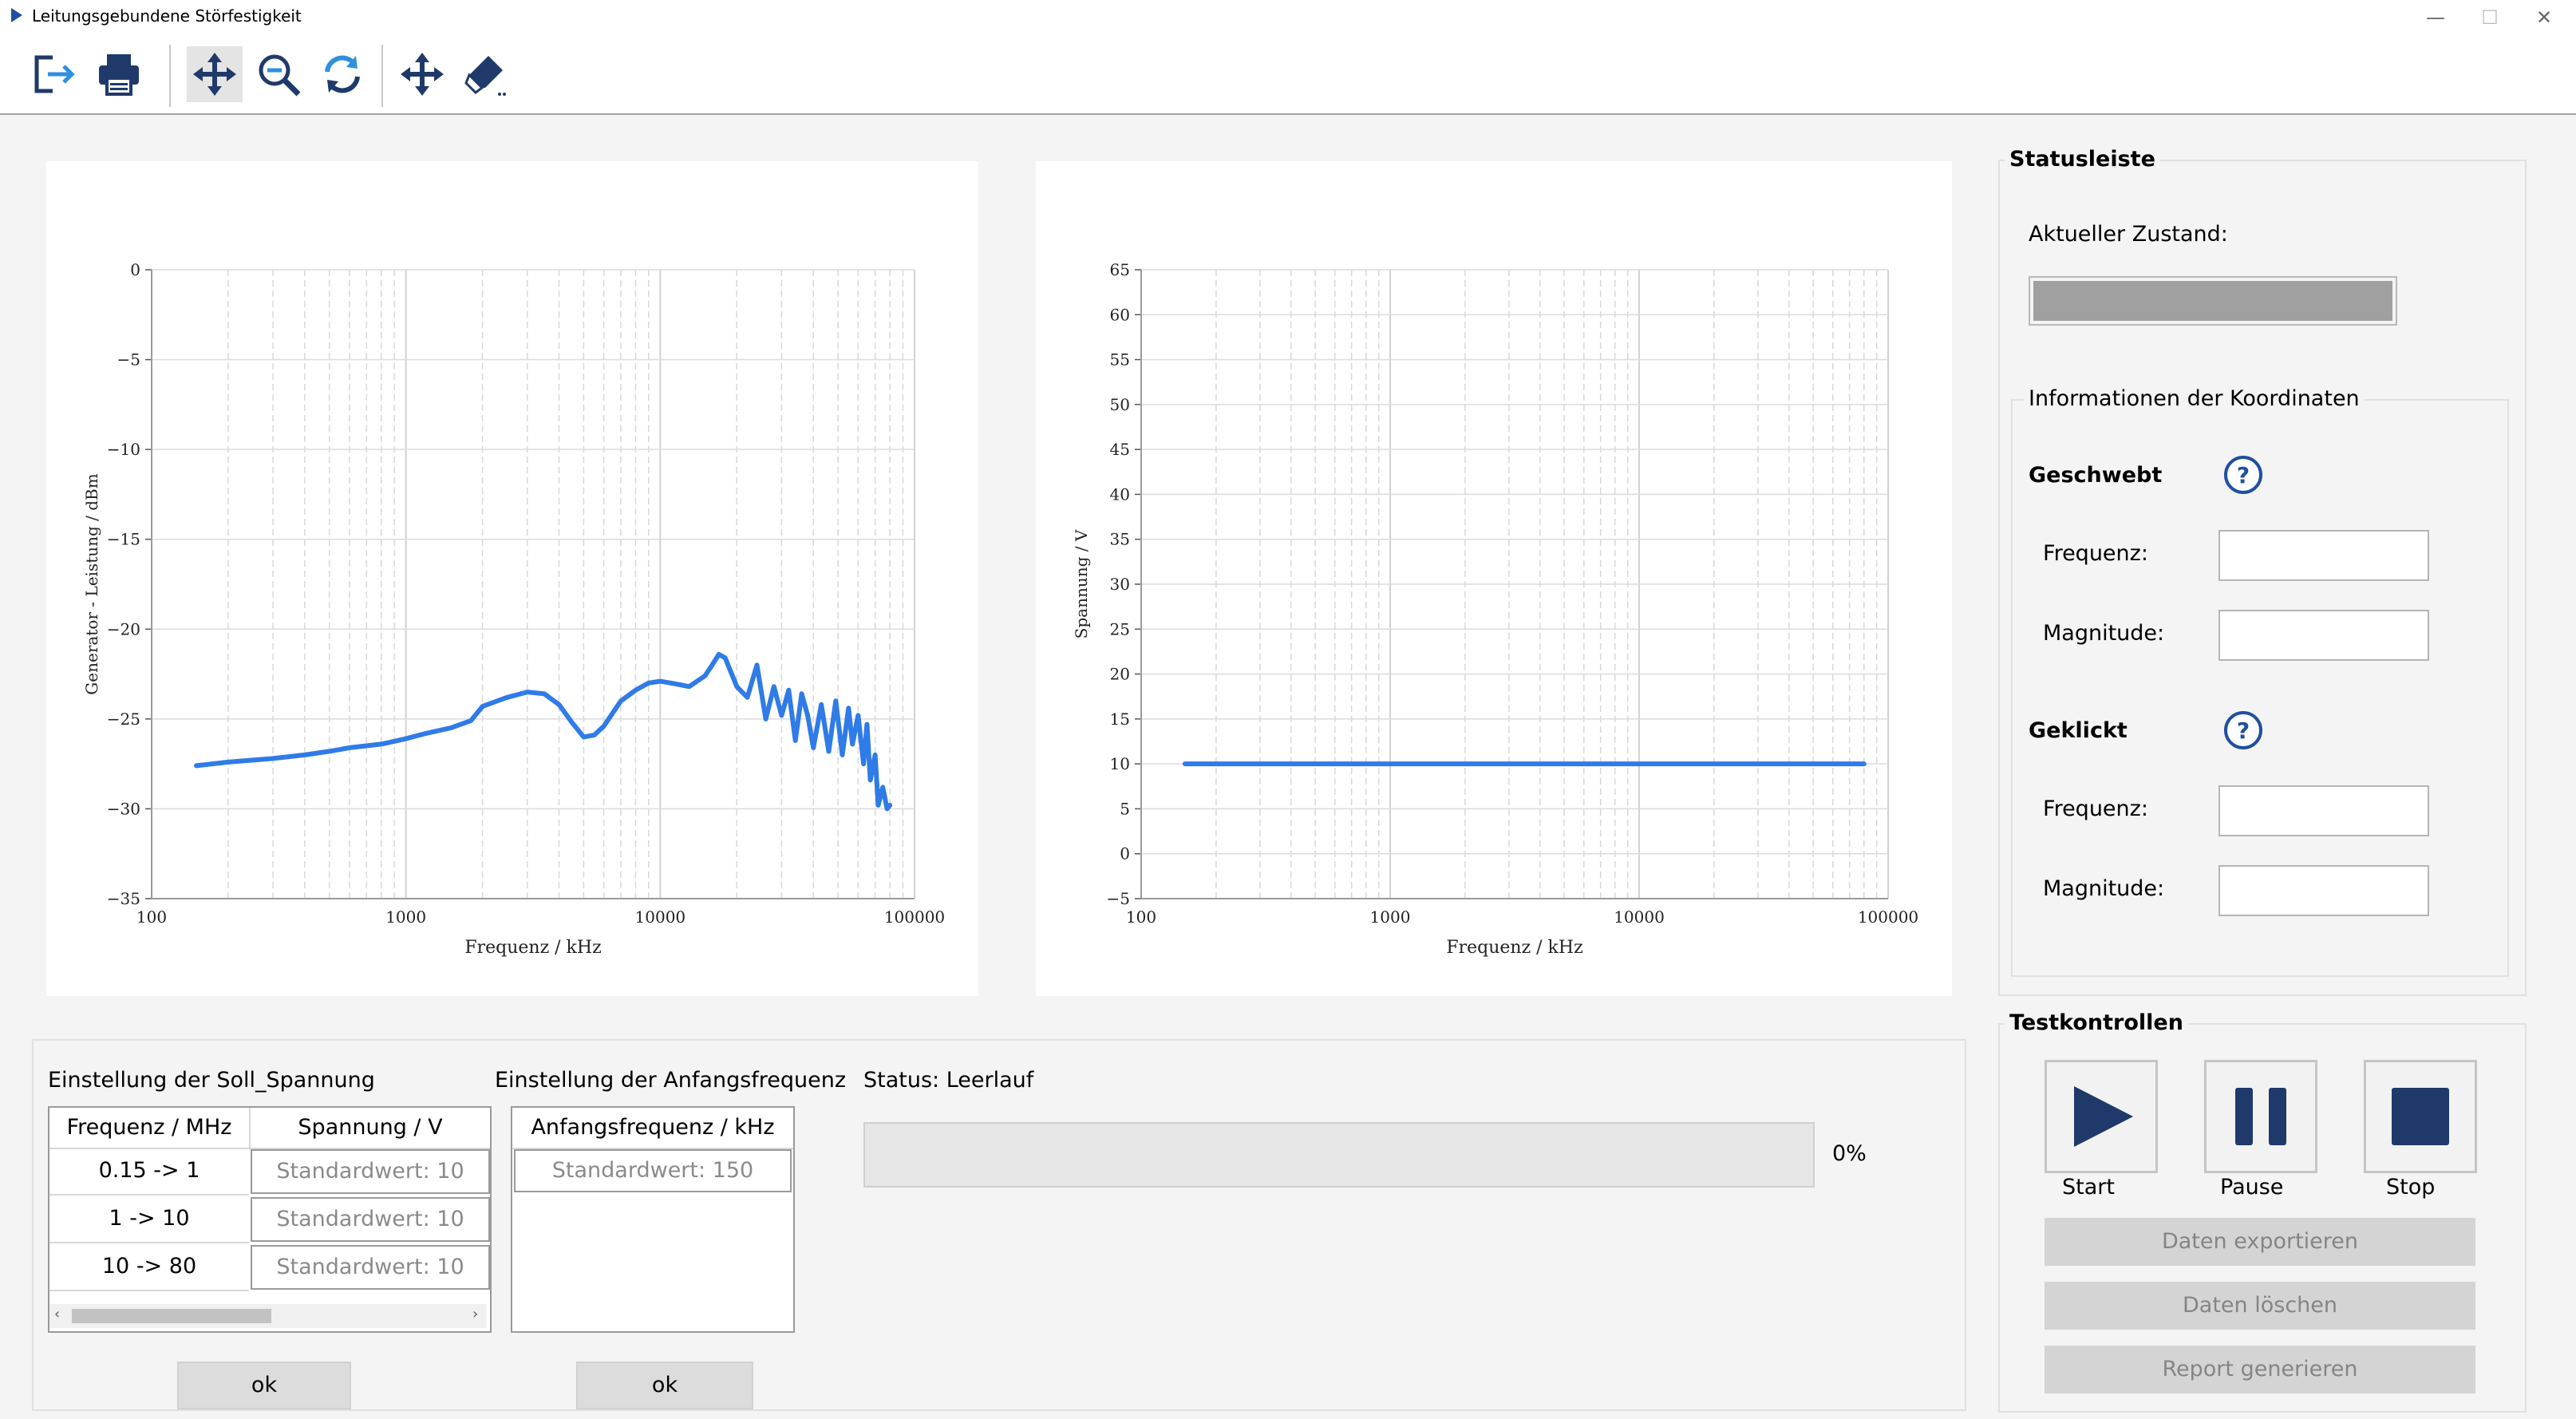 The width and height of the screenshot is (2576, 1419). I want to click on generate-report-button: Report generieren, so click(2260, 1369).